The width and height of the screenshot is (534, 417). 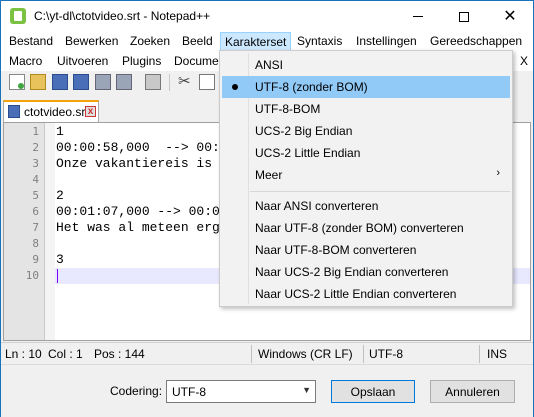 I want to click on line-number: 8, so click(x=35, y=243).